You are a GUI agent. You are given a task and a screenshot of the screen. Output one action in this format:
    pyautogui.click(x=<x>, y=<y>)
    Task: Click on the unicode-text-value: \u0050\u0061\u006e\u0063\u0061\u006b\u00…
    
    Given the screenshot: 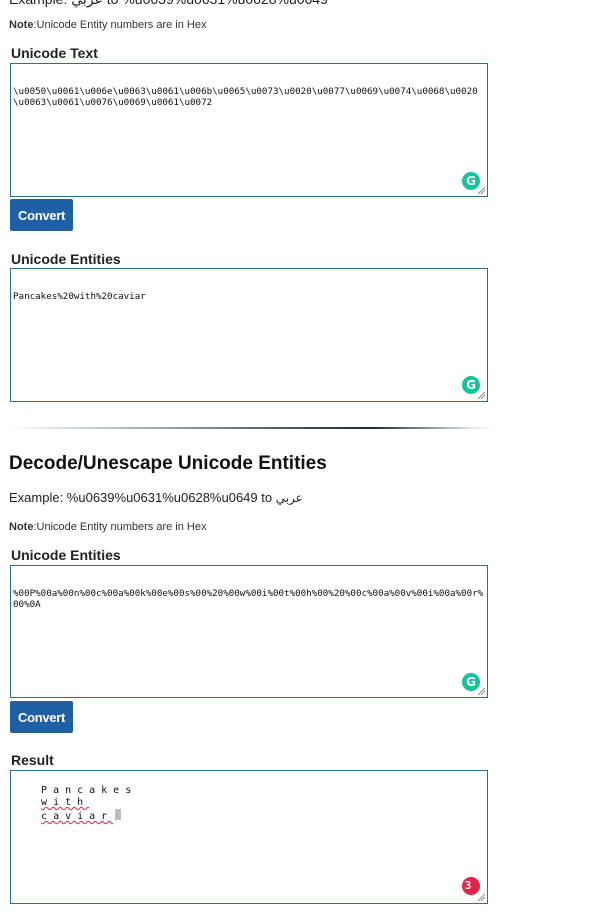 What is the action you would take?
    pyautogui.click(x=245, y=97)
    